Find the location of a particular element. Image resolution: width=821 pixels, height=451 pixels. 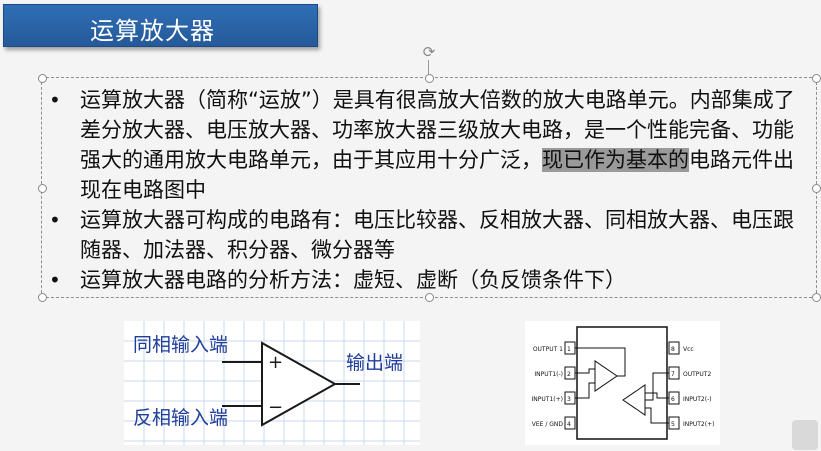

opamp-symbol-diagram: + − 同相输入端 反相输入端 输出端 is located at coordinates (272, 383).